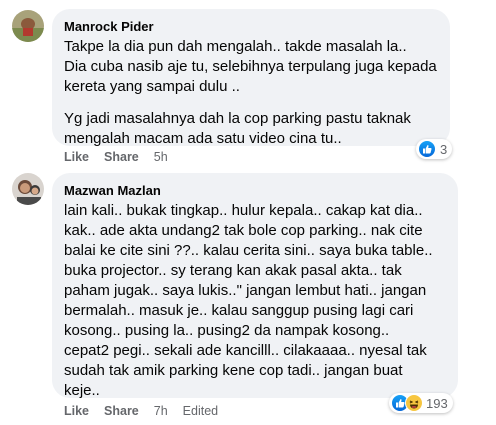 This screenshot has height=425, width=496. Describe the element at coordinates (414, 403) in the screenshot. I see `haha-reaction-icon` at that location.